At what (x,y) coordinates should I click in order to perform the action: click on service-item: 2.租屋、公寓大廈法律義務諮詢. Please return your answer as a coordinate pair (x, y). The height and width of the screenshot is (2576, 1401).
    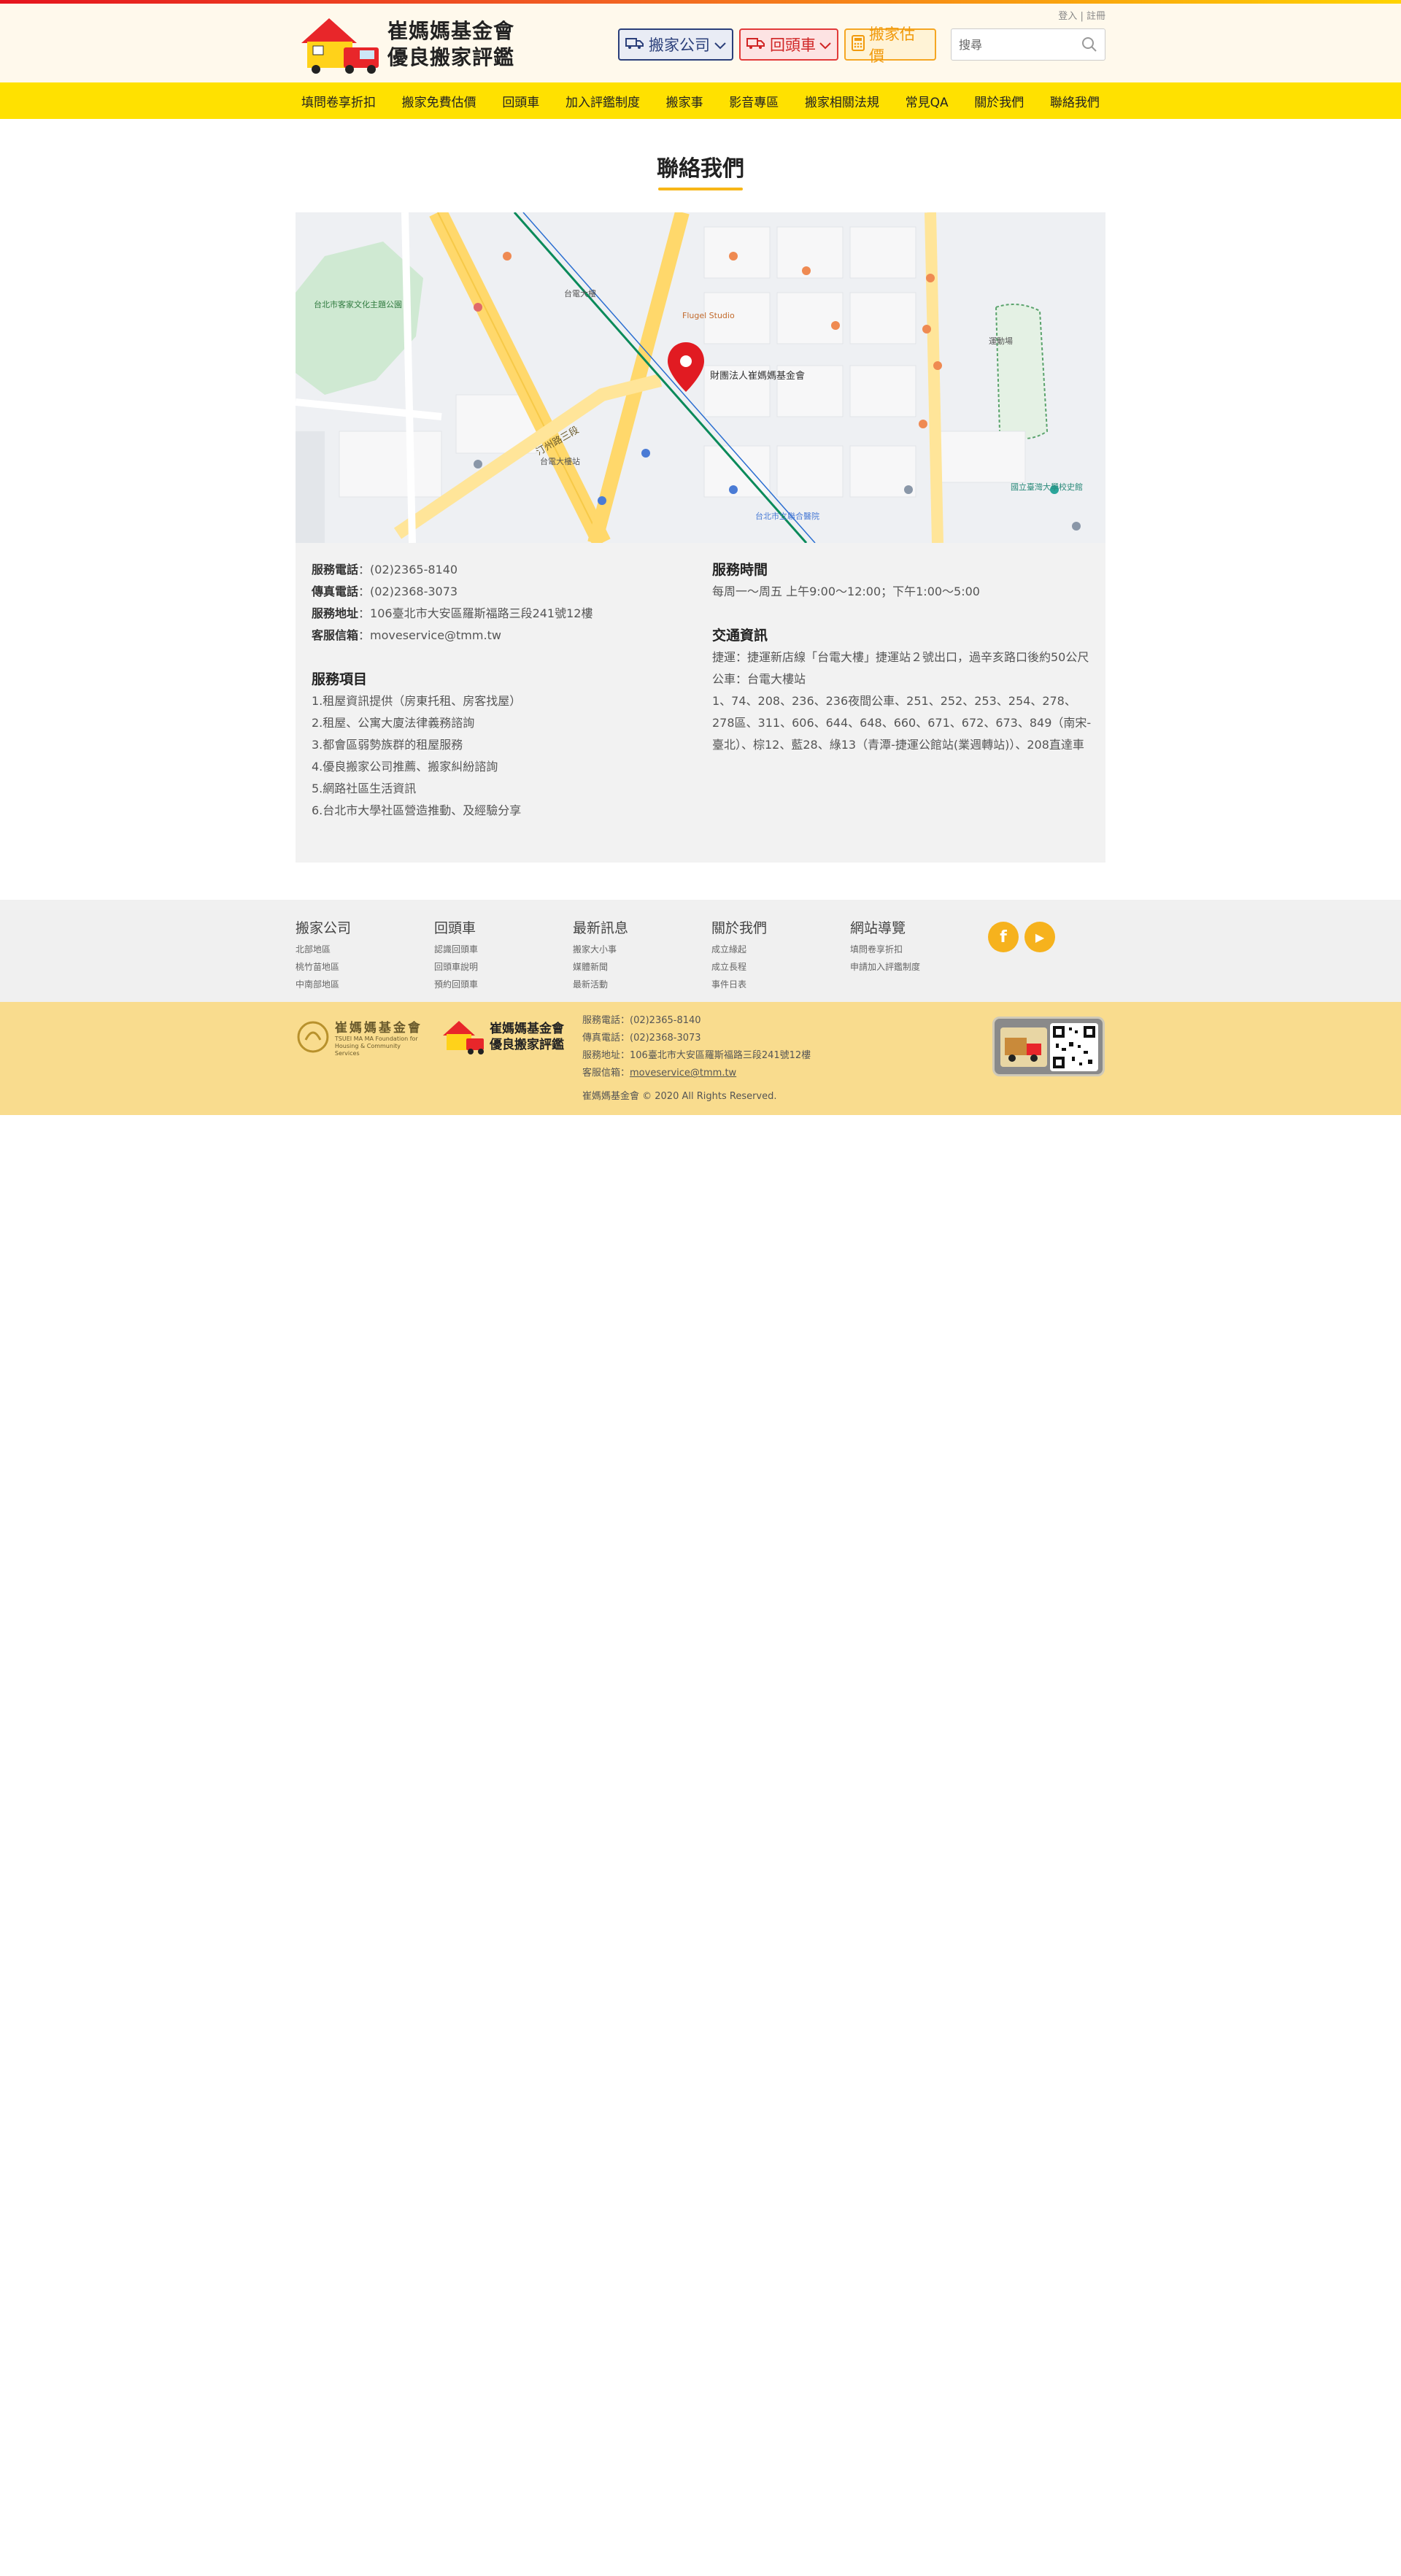
    Looking at the image, I should click on (393, 723).